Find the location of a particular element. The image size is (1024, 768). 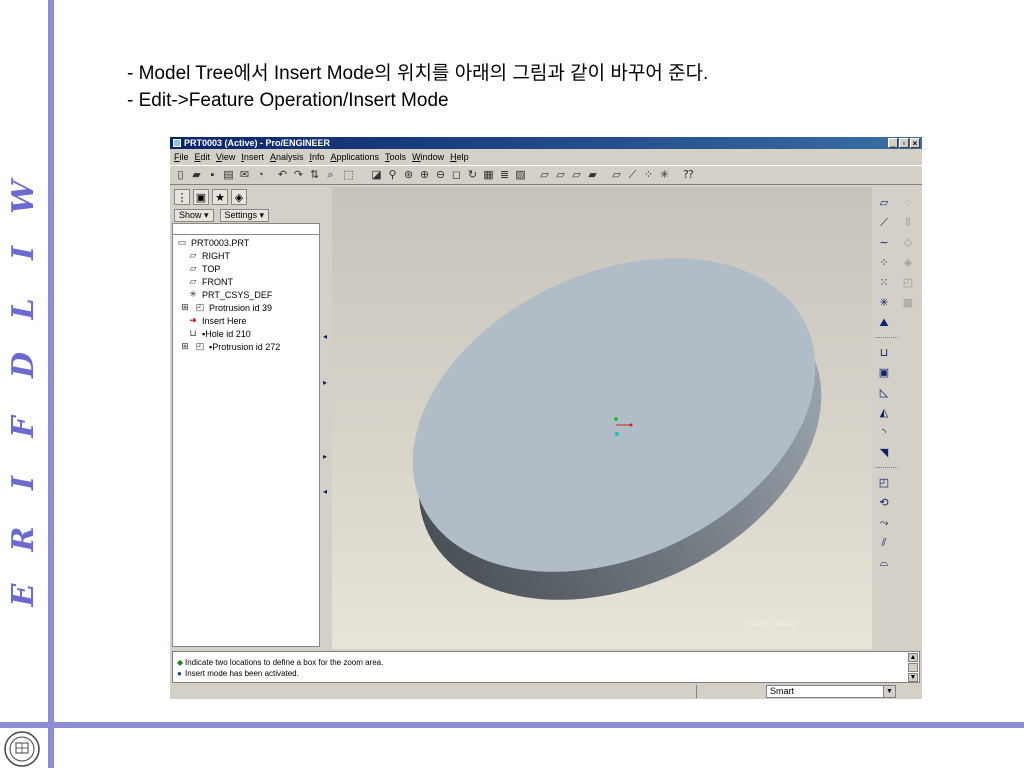

new-icon: ▯ is located at coordinates (180, 175).